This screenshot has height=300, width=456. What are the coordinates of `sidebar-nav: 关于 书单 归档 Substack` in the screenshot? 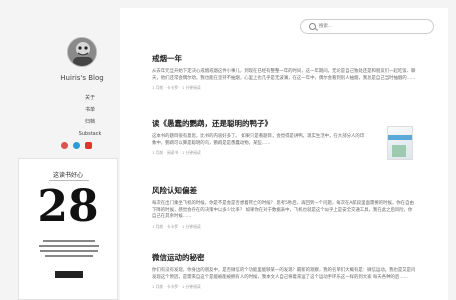 It's located at (90, 116).